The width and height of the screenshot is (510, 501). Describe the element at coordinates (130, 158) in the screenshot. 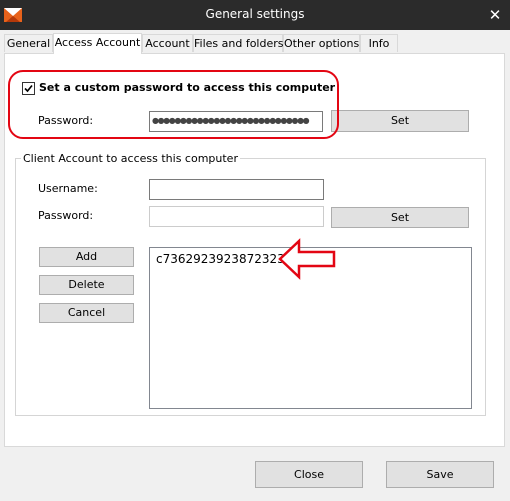

I see `client-account-group-label: Client Account to access this computer` at that location.